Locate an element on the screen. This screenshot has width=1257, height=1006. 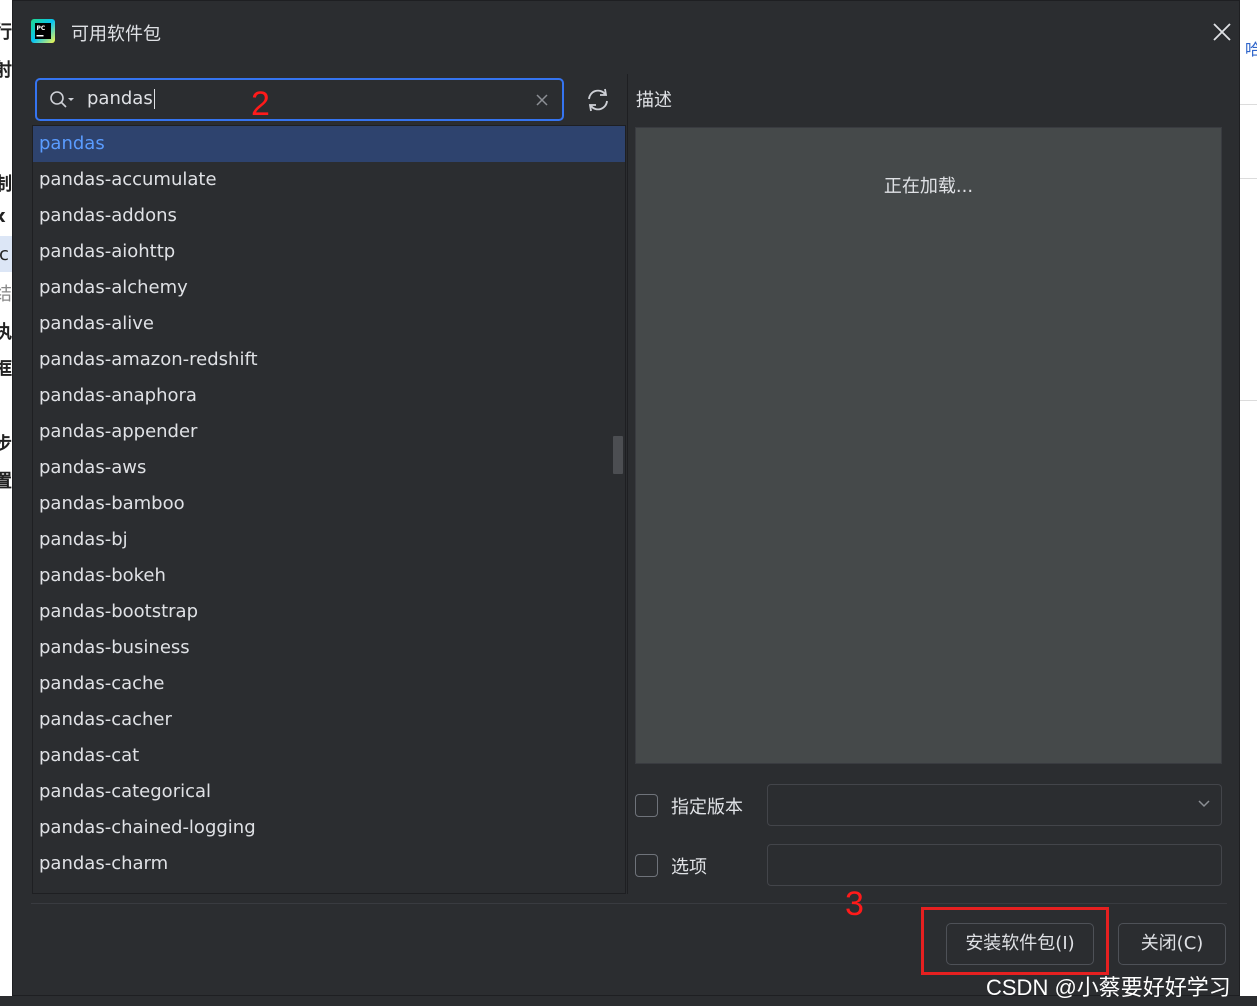
background-char: 行 is located at coordinates (6, 32).